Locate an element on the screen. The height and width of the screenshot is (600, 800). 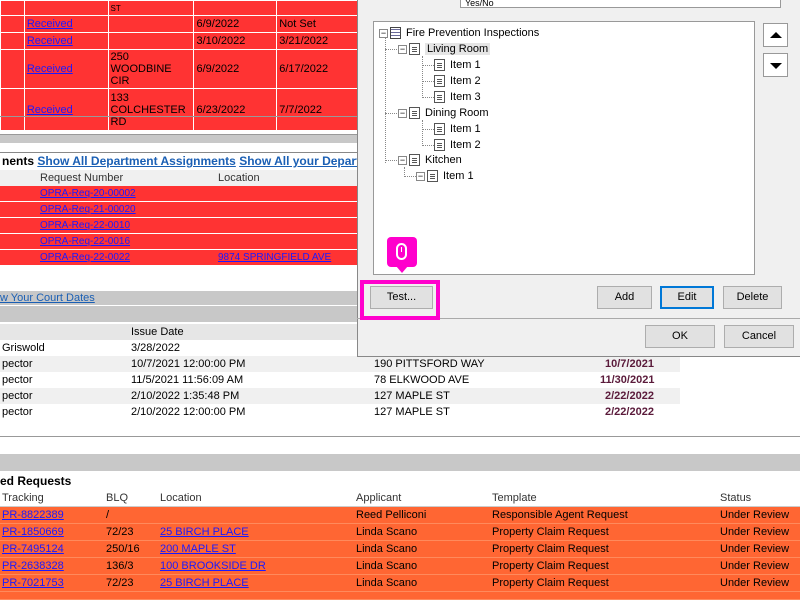
col-status: Status is located at coordinates (736, 498).